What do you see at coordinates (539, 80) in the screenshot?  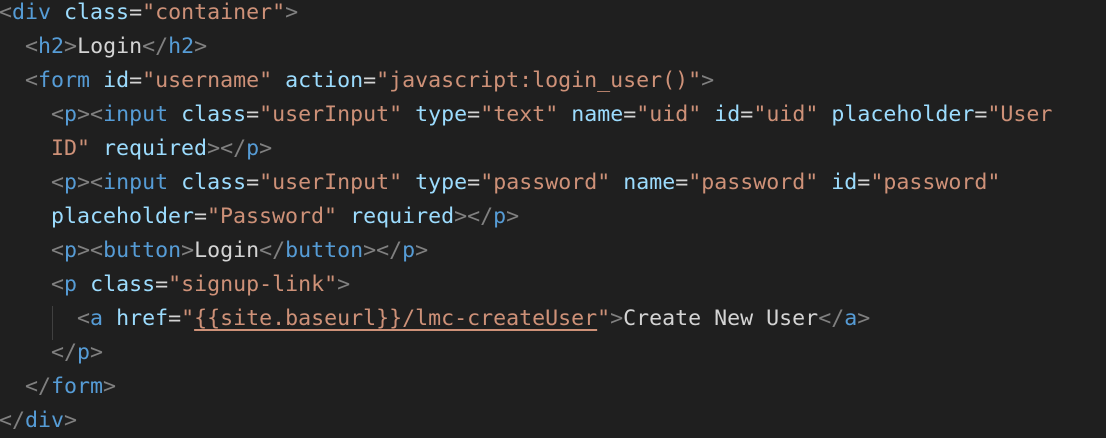 I see `code-token: "javascript:login_user()"` at bounding box center [539, 80].